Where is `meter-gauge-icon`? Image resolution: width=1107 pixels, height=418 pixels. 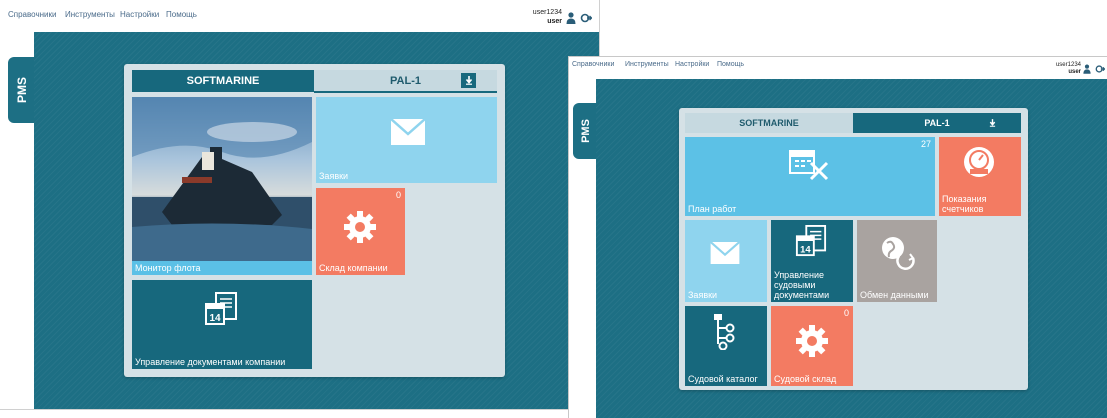
meter-gauge-icon is located at coordinates (979, 162).